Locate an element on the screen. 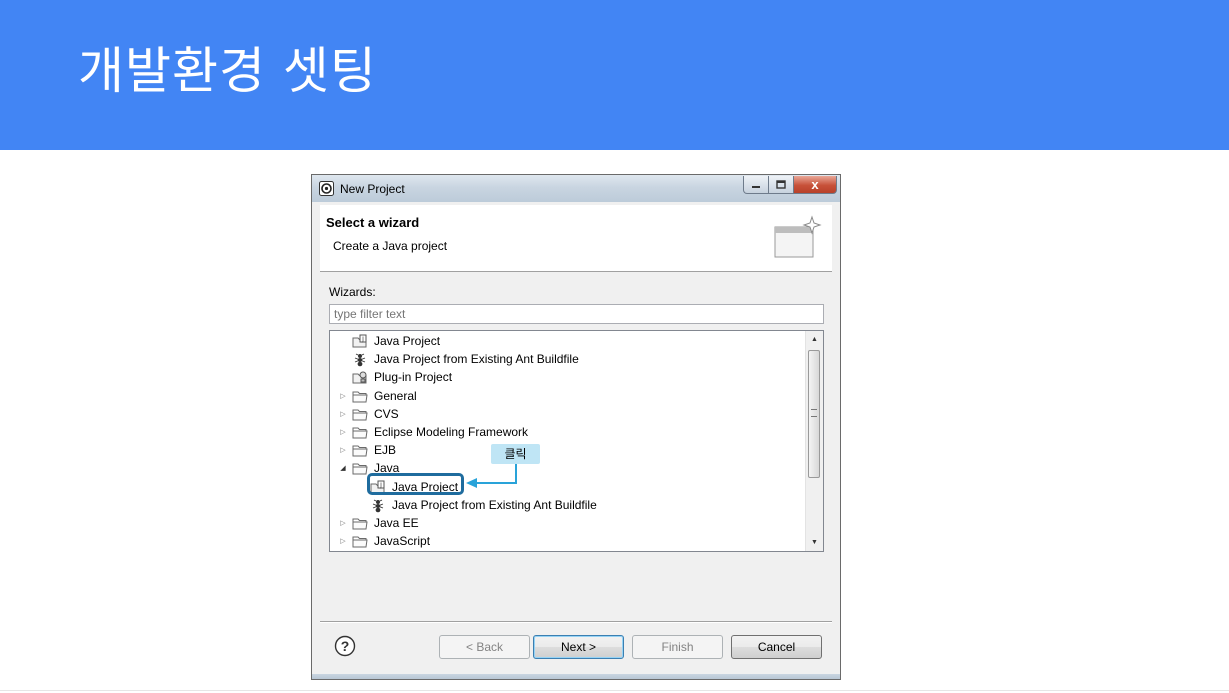  tree-item-label: JavaScript is located at coordinates (402, 541).